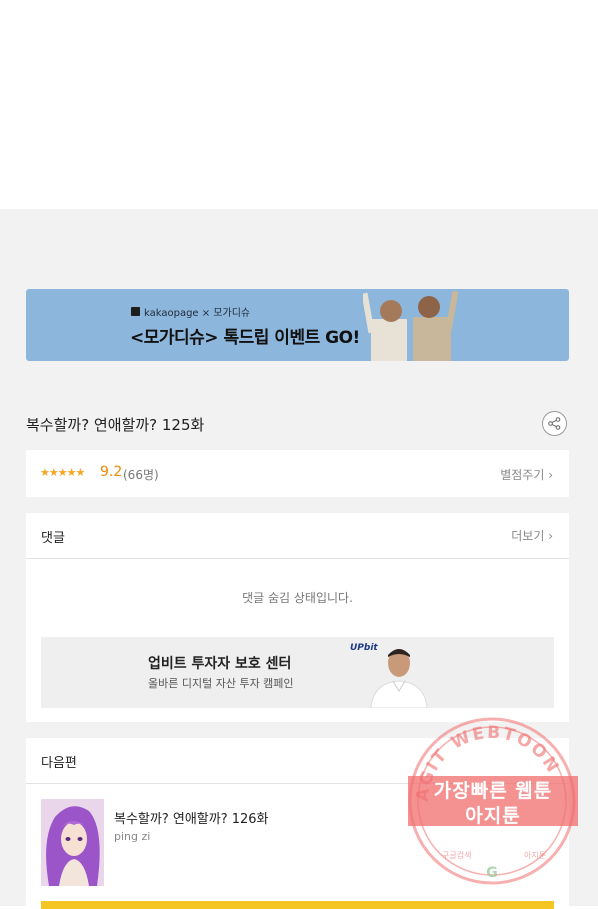 This screenshot has height=909, width=598. What do you see at coordinates (526, 474) in the screenshot?
I see `rate-button: 별점주기 ›` at bounding box center [526, 474].